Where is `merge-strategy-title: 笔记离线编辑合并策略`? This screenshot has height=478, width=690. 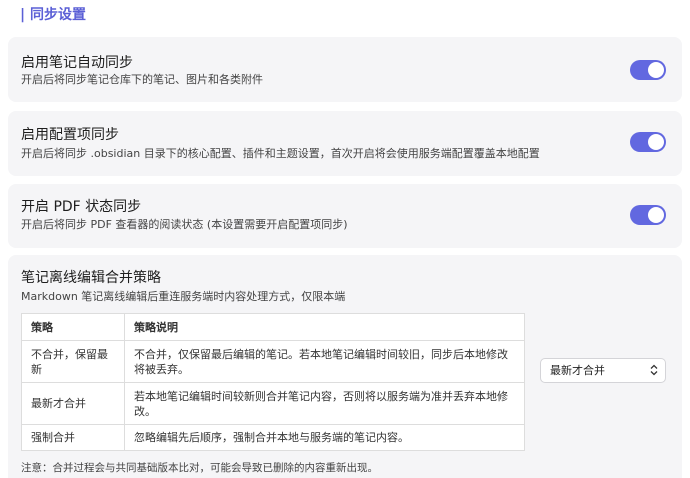 merge-strategy-title: 笔记离线编辑合并策略 is located at coordinates (91, 278).